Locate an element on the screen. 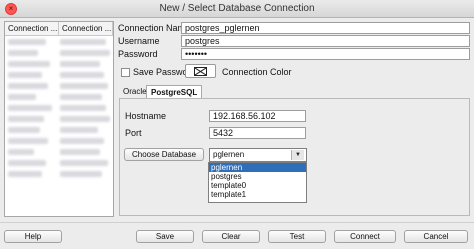 This screenshot has height=249, width=474. test-button: Test is located at coordinates (297, 236).